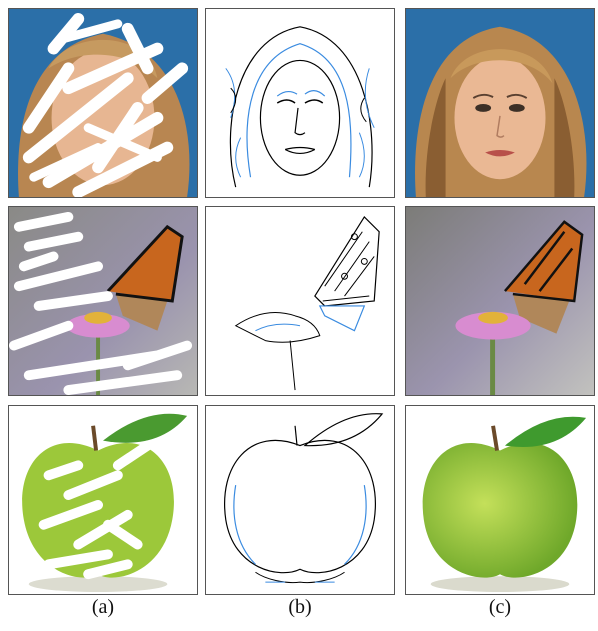 The image size is (598, 631). I want to click on butterfly-edge-map, so click(300, 301).